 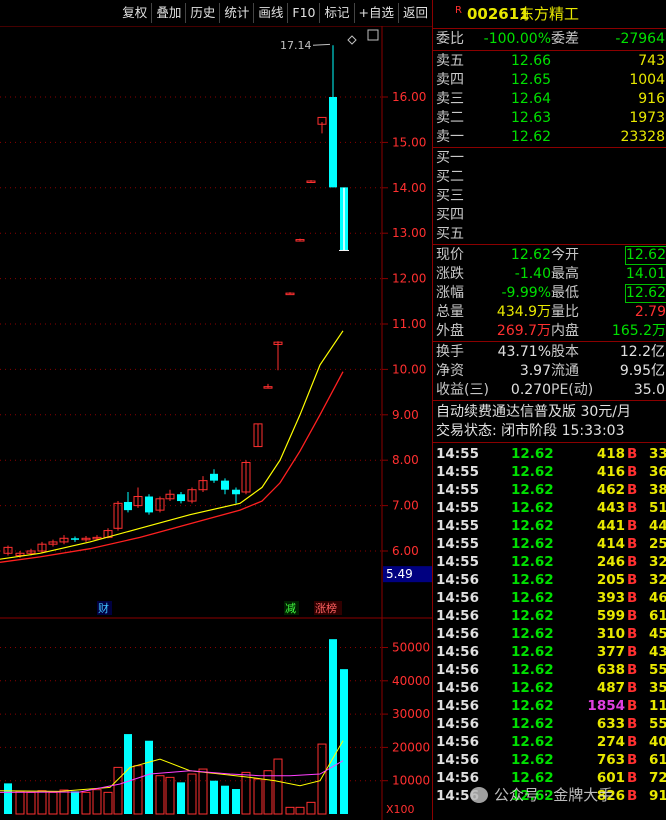 I want to click on ask-row: 卖三 12.64 916, so click(x=549, y=99).